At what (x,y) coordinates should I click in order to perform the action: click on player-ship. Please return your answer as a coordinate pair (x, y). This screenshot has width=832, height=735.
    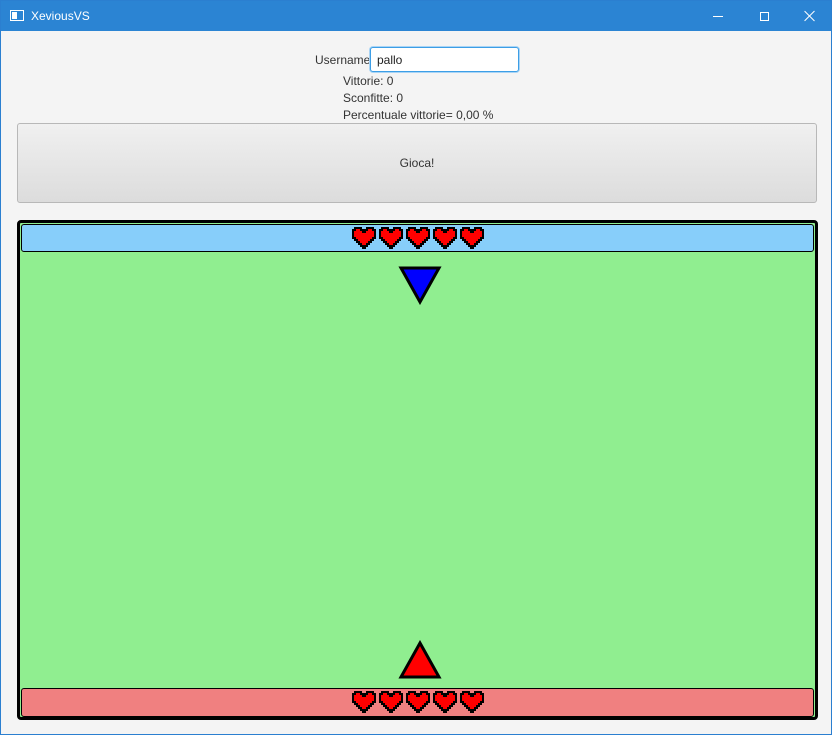
    Looking at the image, I should click on (420, 659).